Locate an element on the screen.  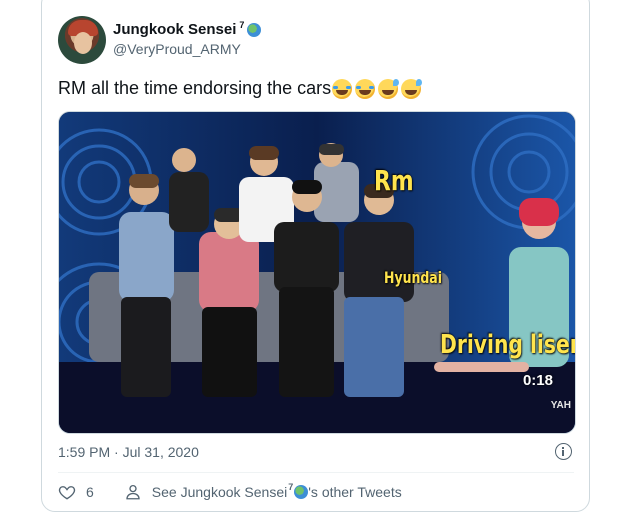
like-button: 6 is located at coordinates (76, 492).